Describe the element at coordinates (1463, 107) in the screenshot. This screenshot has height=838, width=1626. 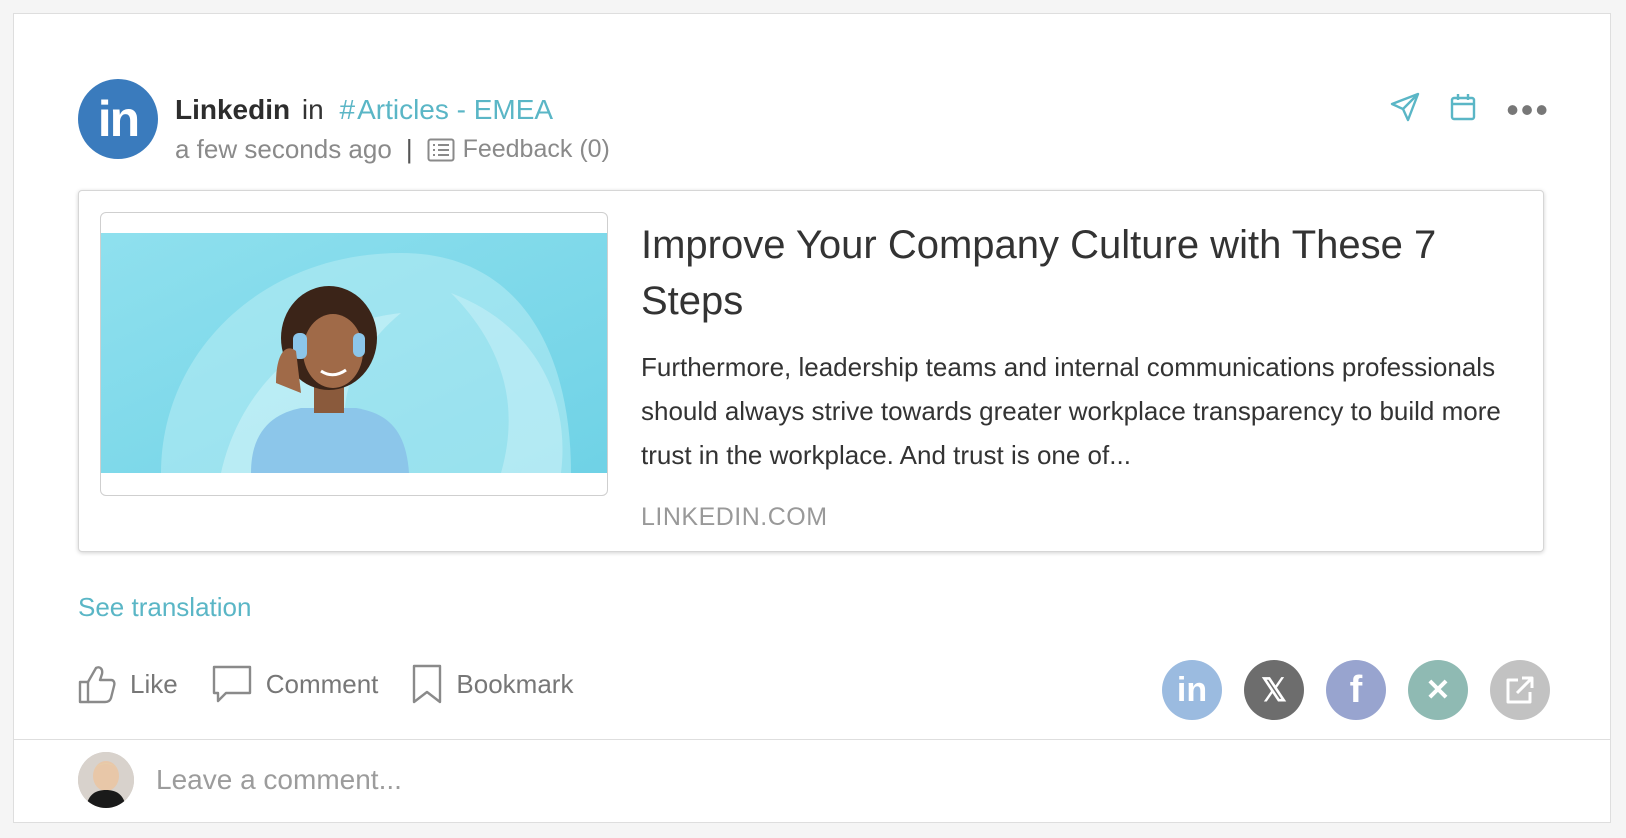
I see `calendar-icon` at that location.